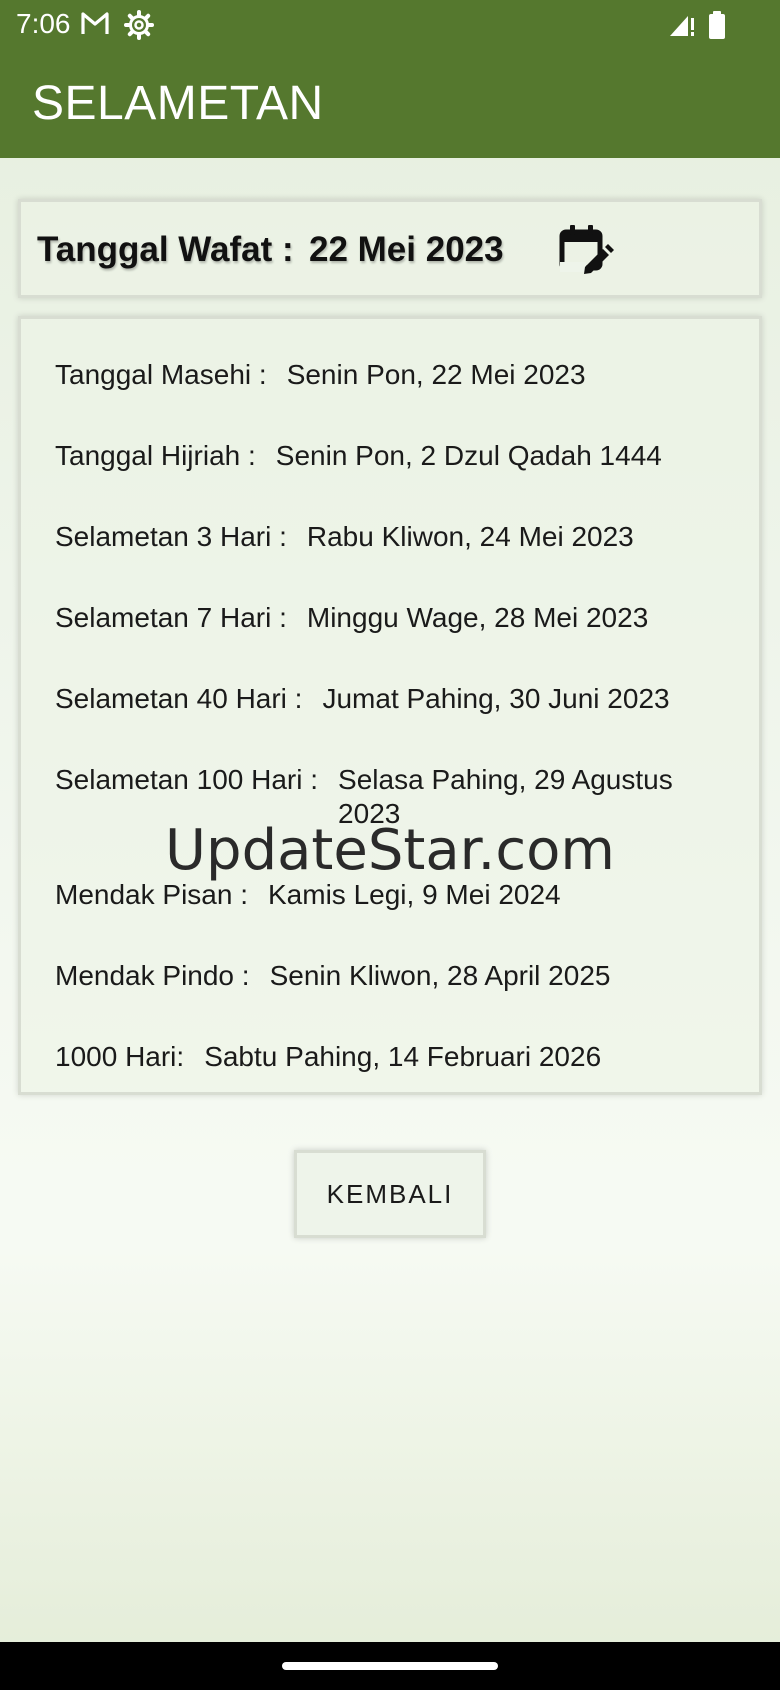  I want to click on gmail-icon, so click(95, 25).